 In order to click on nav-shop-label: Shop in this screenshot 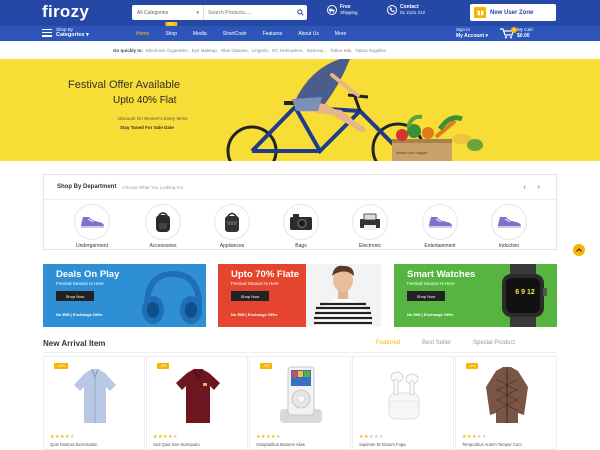, I will do `click(171, 33)`.